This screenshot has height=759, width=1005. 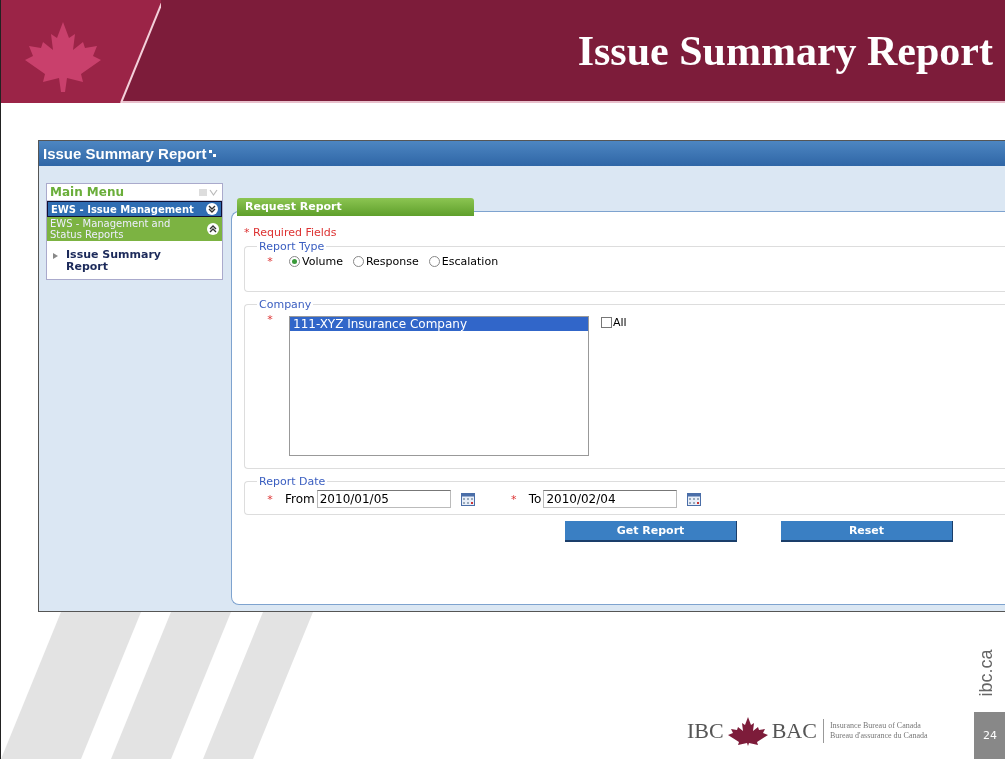 I want to click on logo-text: IBC, so click(x=705, y=731).